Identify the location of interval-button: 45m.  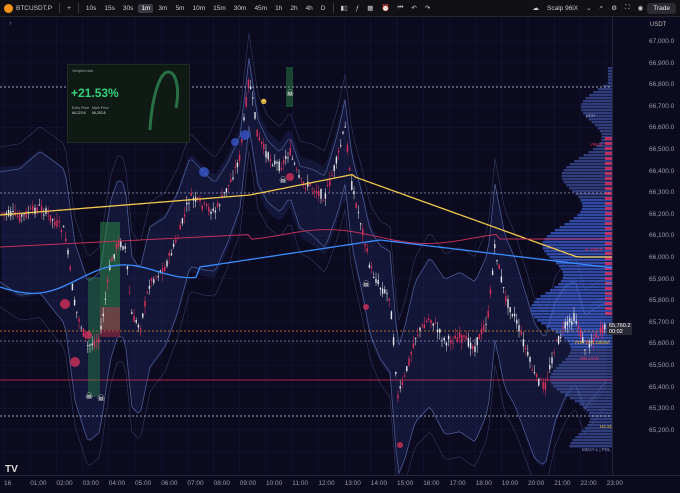
(260, 8).